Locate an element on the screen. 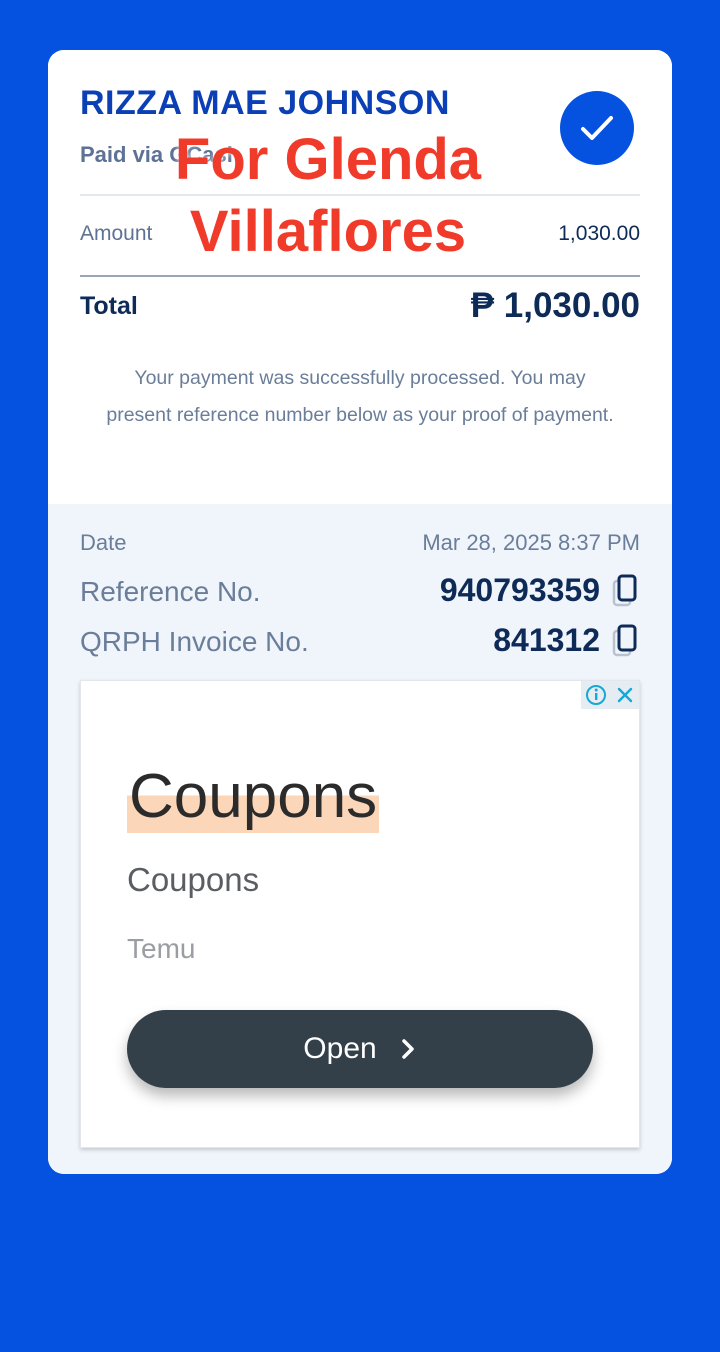  reference-label: Reference No. is located at coordinates (170, 591).